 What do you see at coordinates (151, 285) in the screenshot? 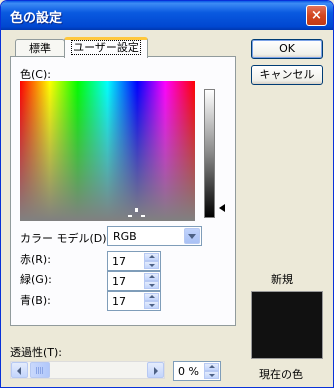
I see `green-down-icon` at bounding box center [151, 285].